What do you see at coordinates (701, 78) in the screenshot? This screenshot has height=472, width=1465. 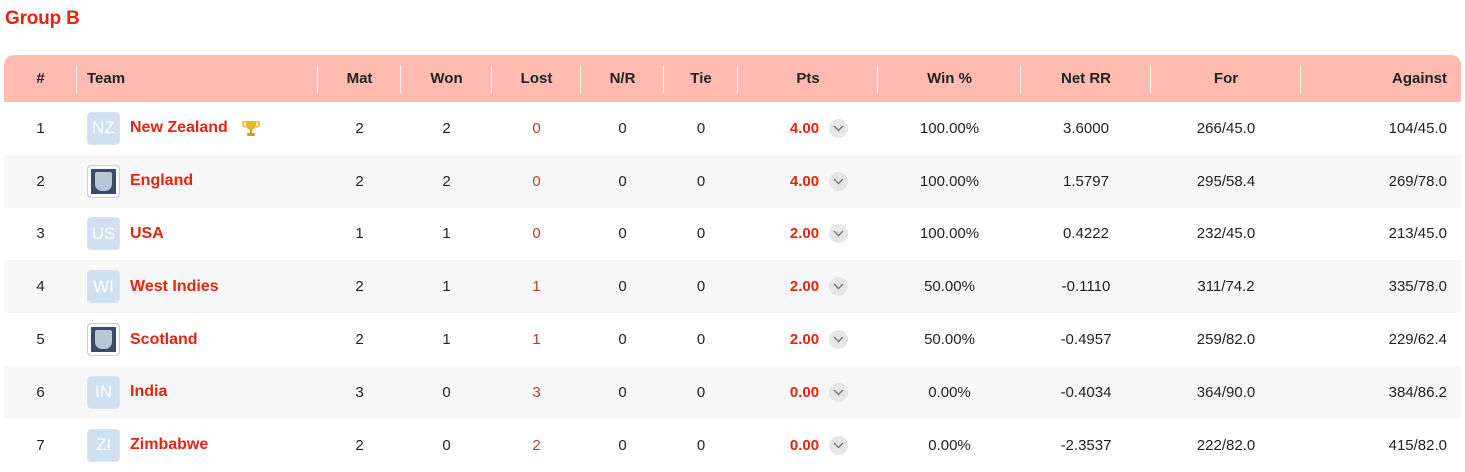 I see `col-header-tie: Tie` at bounding box center [701, 78].